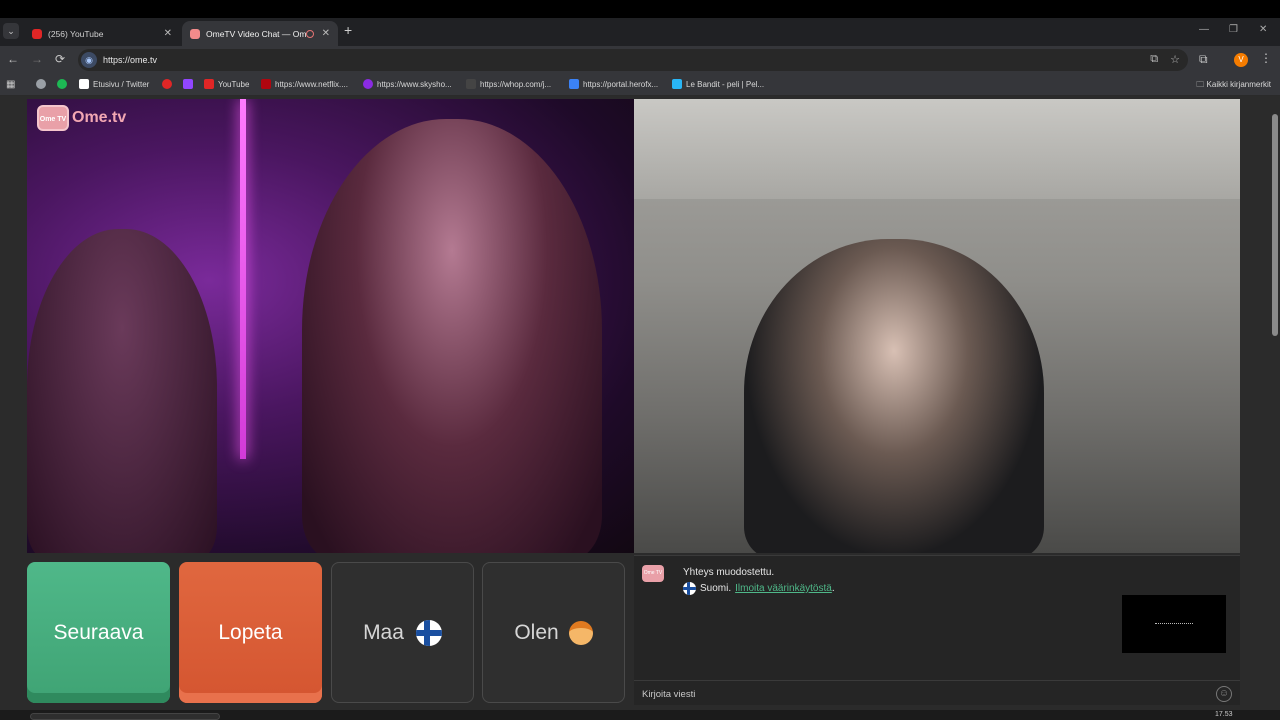  Describe the element at coordinates (266, 84) in the screenshot. I see `netflix-icon` at that location.